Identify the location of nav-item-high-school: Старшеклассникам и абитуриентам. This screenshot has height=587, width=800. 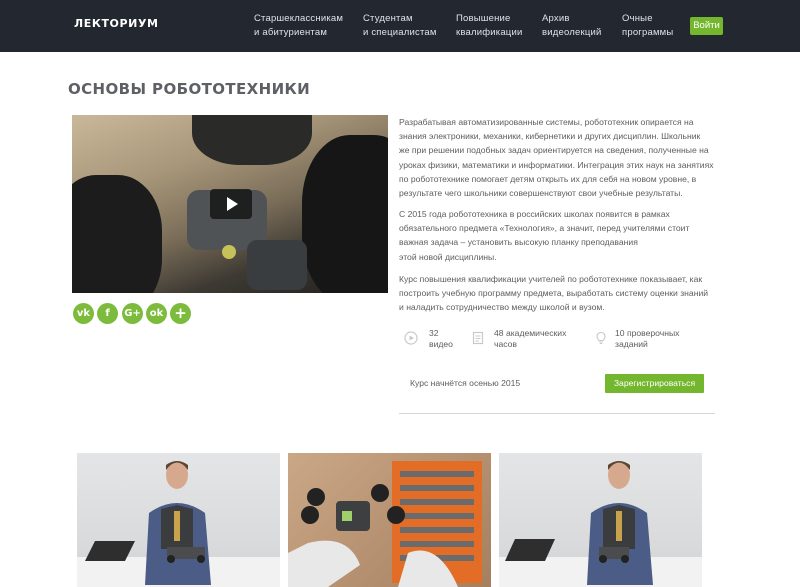
(298, 26).